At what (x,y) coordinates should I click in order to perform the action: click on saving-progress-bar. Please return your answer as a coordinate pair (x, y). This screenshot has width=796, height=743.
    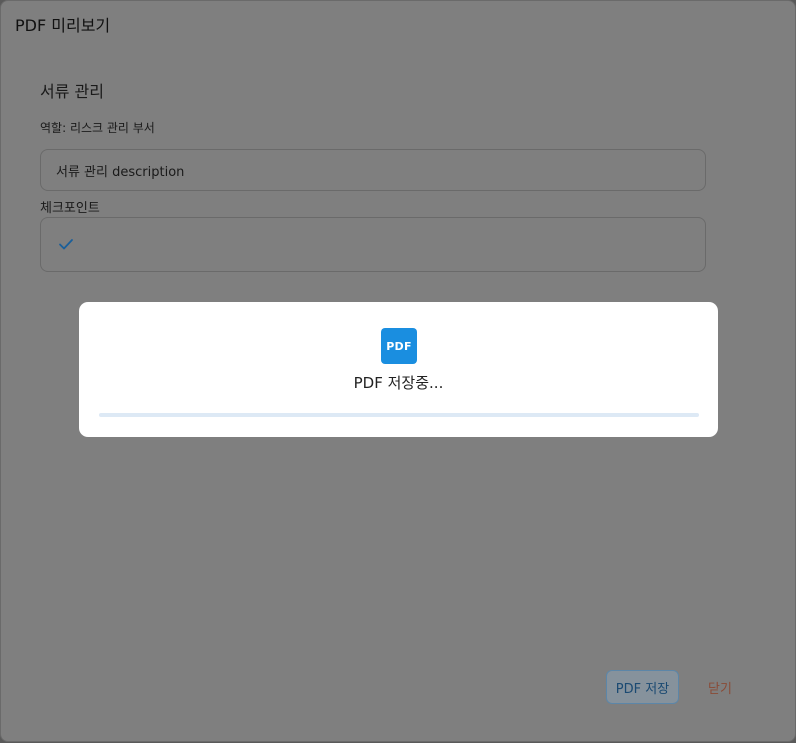
    Looking at the image, I should click on (399, 415).